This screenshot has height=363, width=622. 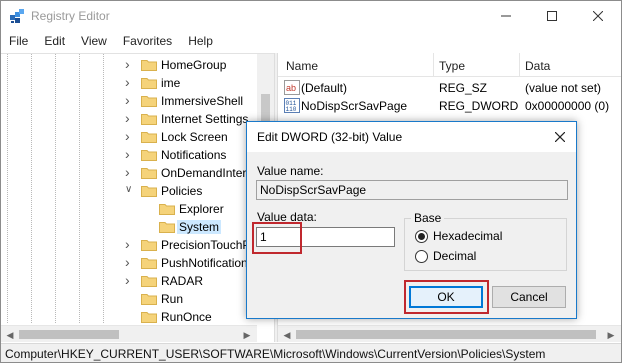 What do you see at coordinates (302, 66) in the screenshot?
I see `column-header-name: Name` at bounding box center [302, 66].